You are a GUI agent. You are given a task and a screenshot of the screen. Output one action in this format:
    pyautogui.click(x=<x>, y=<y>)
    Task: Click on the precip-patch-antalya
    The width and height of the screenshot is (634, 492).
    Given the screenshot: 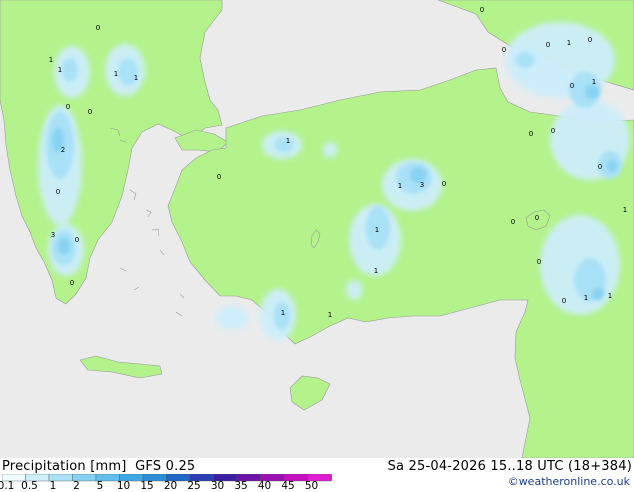 What is the action you would take?
    pyautogui.click(x=232, y=318)
    